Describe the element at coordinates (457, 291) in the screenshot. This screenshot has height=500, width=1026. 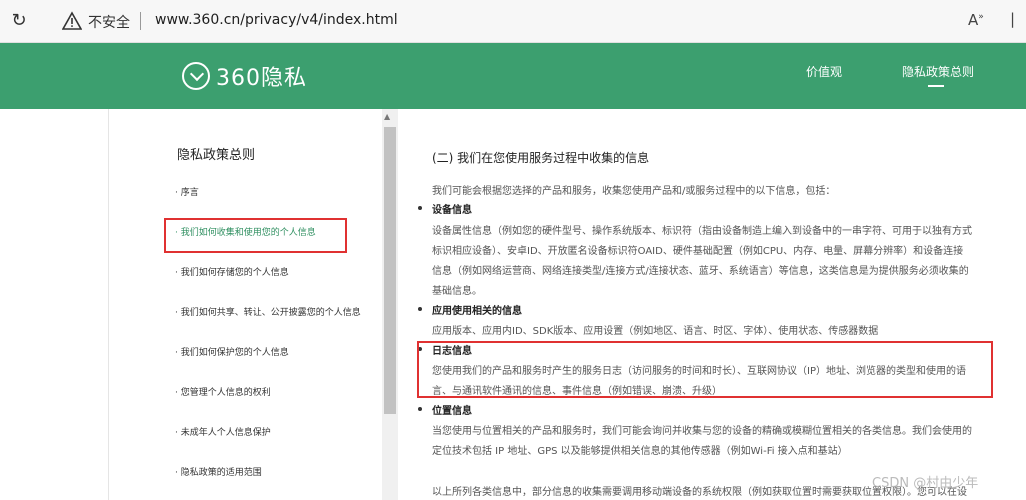
I see `device-info-line: 基础信息。` at that location.